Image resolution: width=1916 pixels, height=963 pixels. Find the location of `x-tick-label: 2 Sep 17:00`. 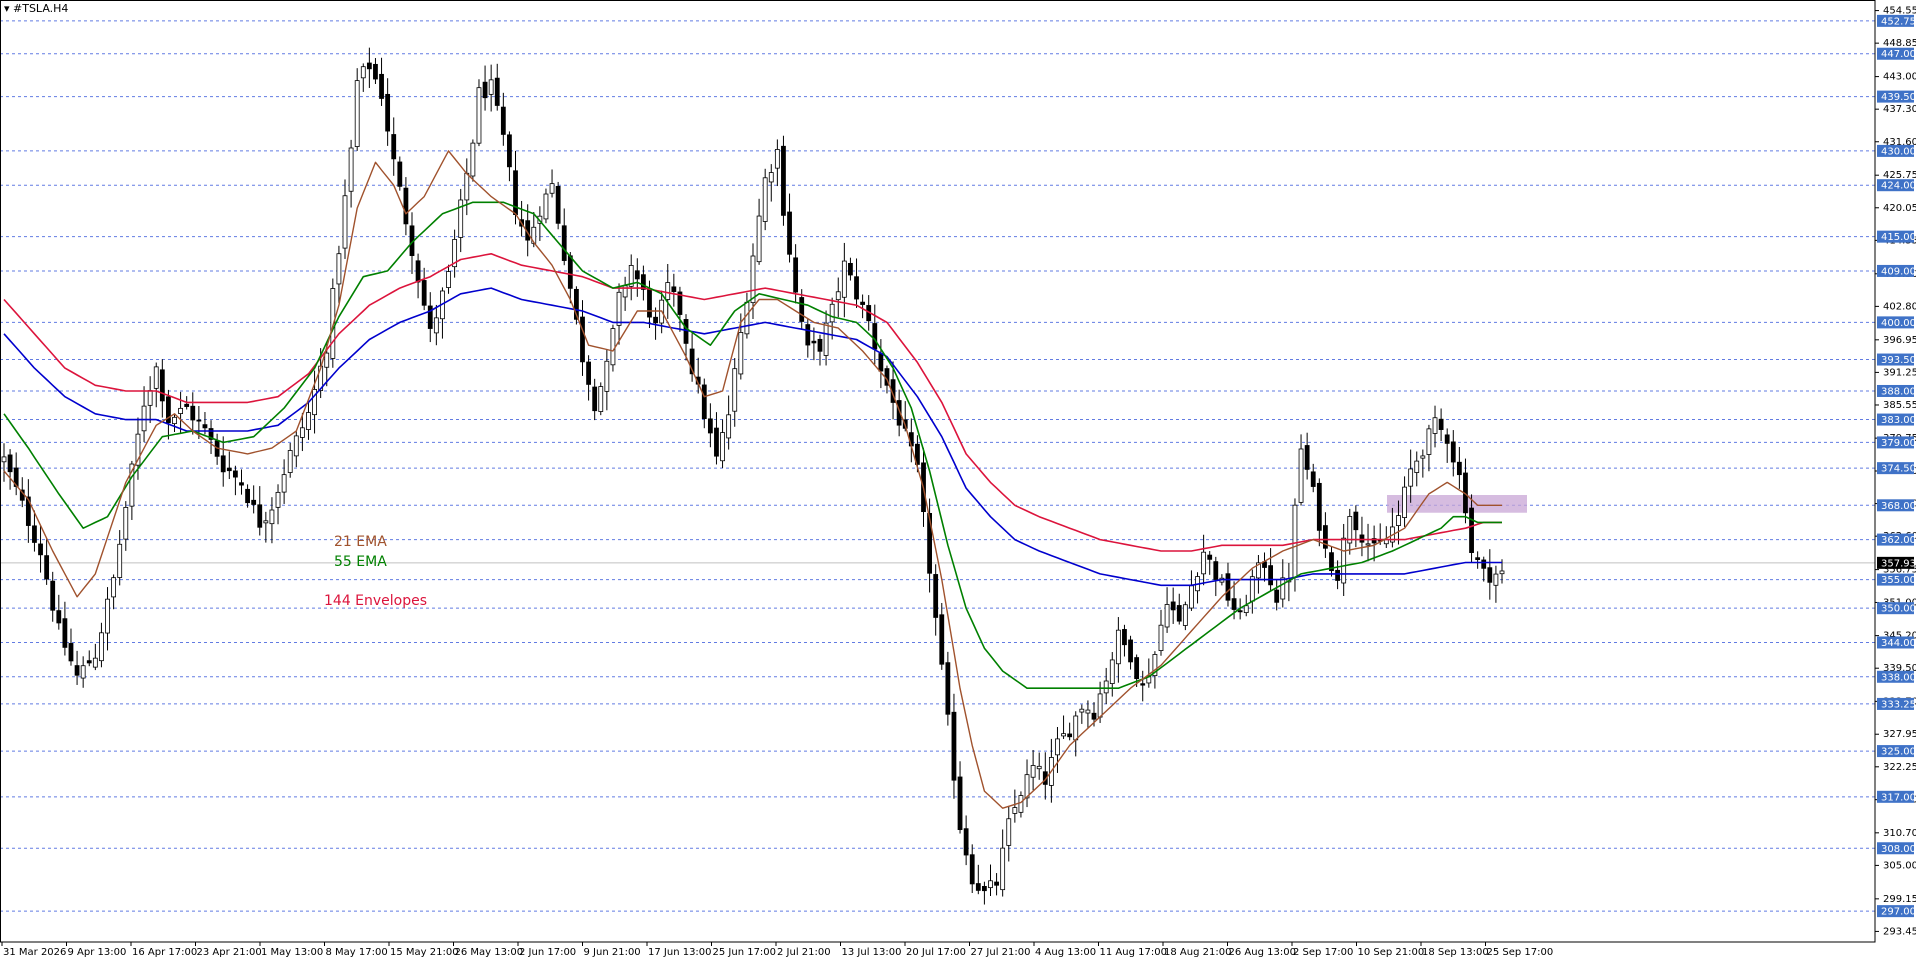

x-tick-label: 2 Sep 17:00 is located at coordinates (1323, 952).